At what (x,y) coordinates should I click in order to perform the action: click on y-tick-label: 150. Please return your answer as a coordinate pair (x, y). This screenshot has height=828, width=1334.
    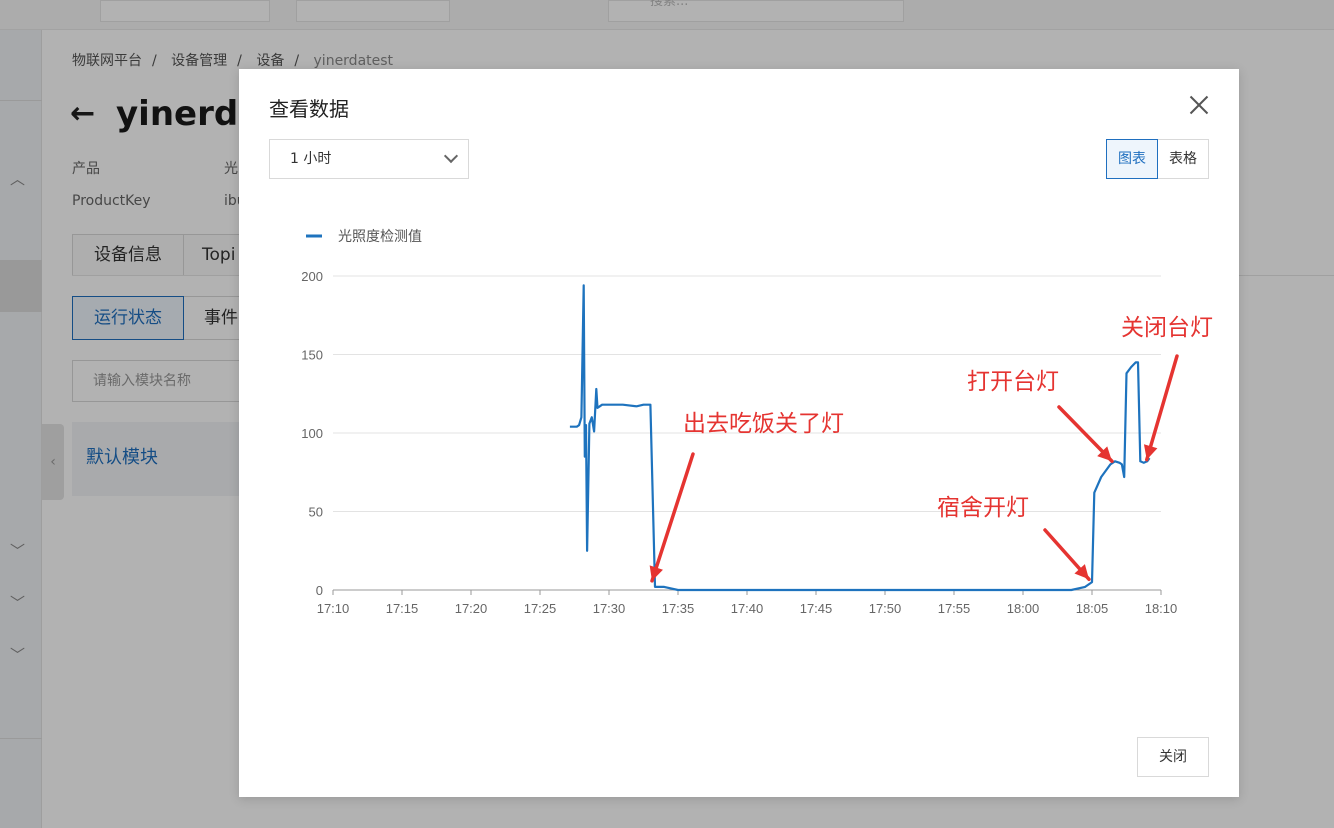
    Looking at the image, I should click on (312, 355).